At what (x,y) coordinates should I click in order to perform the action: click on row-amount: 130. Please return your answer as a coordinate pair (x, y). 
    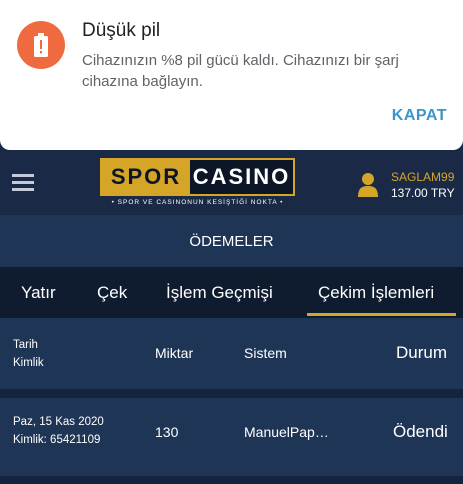
    Looking at the image, I should click on (167, 432).